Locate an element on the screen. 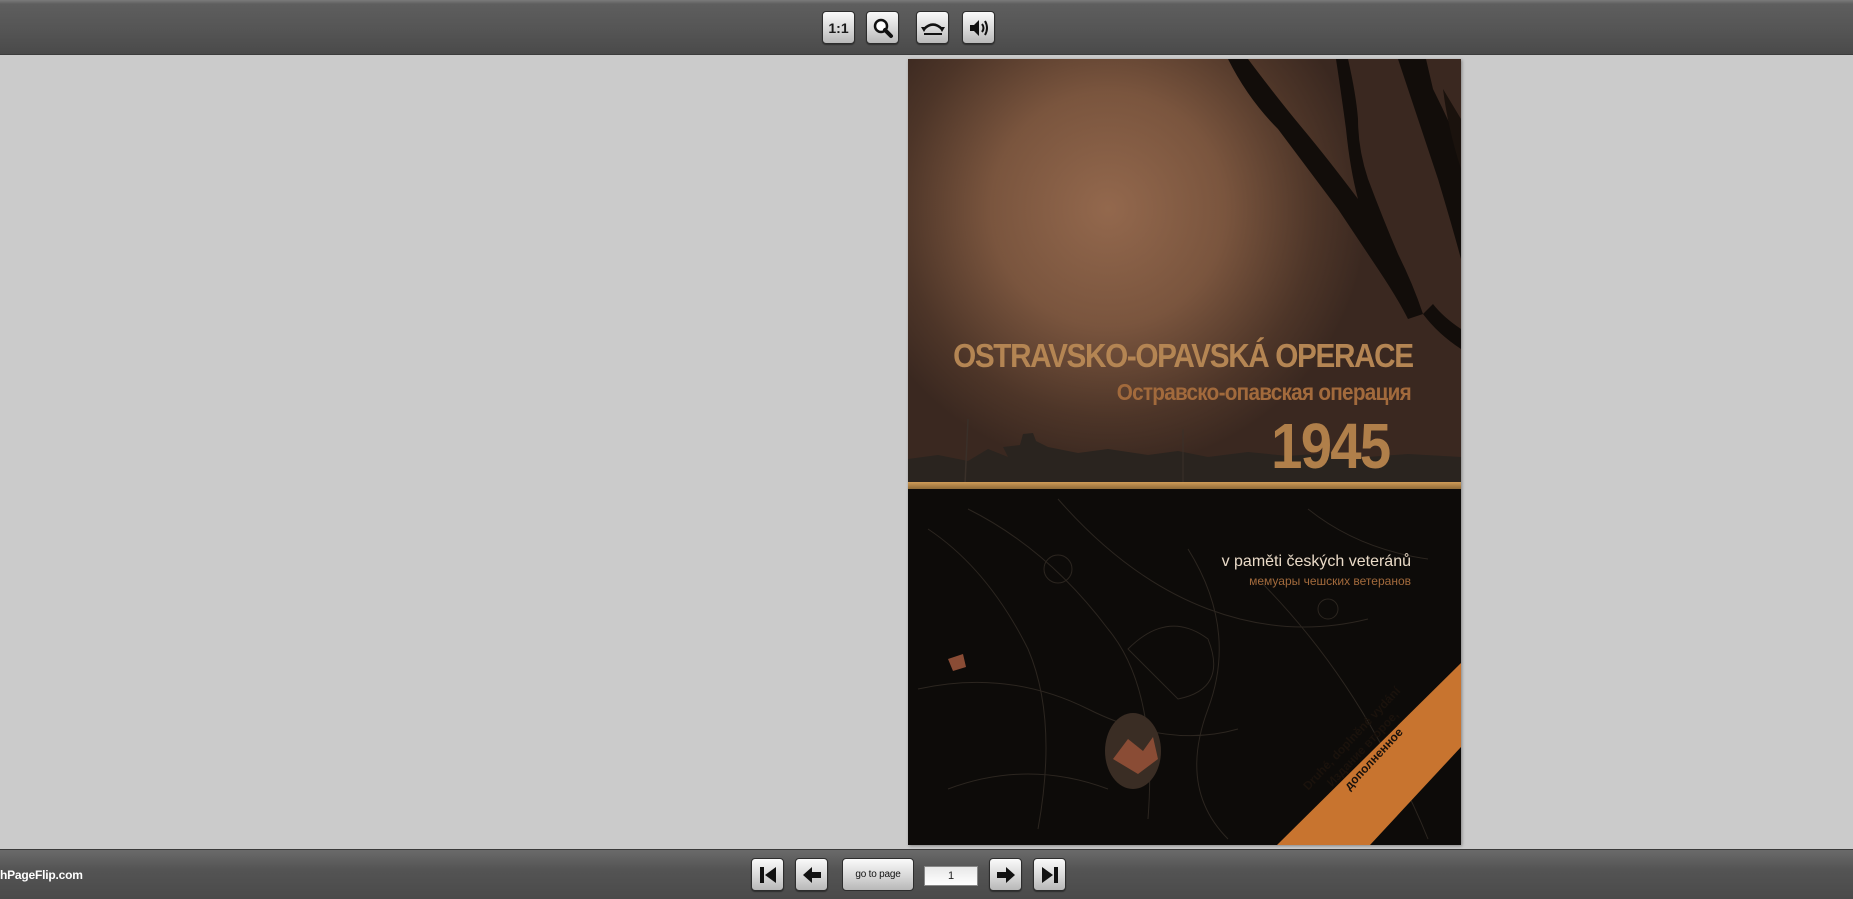  arrow-left-icon is located at coordinates (811, 874).